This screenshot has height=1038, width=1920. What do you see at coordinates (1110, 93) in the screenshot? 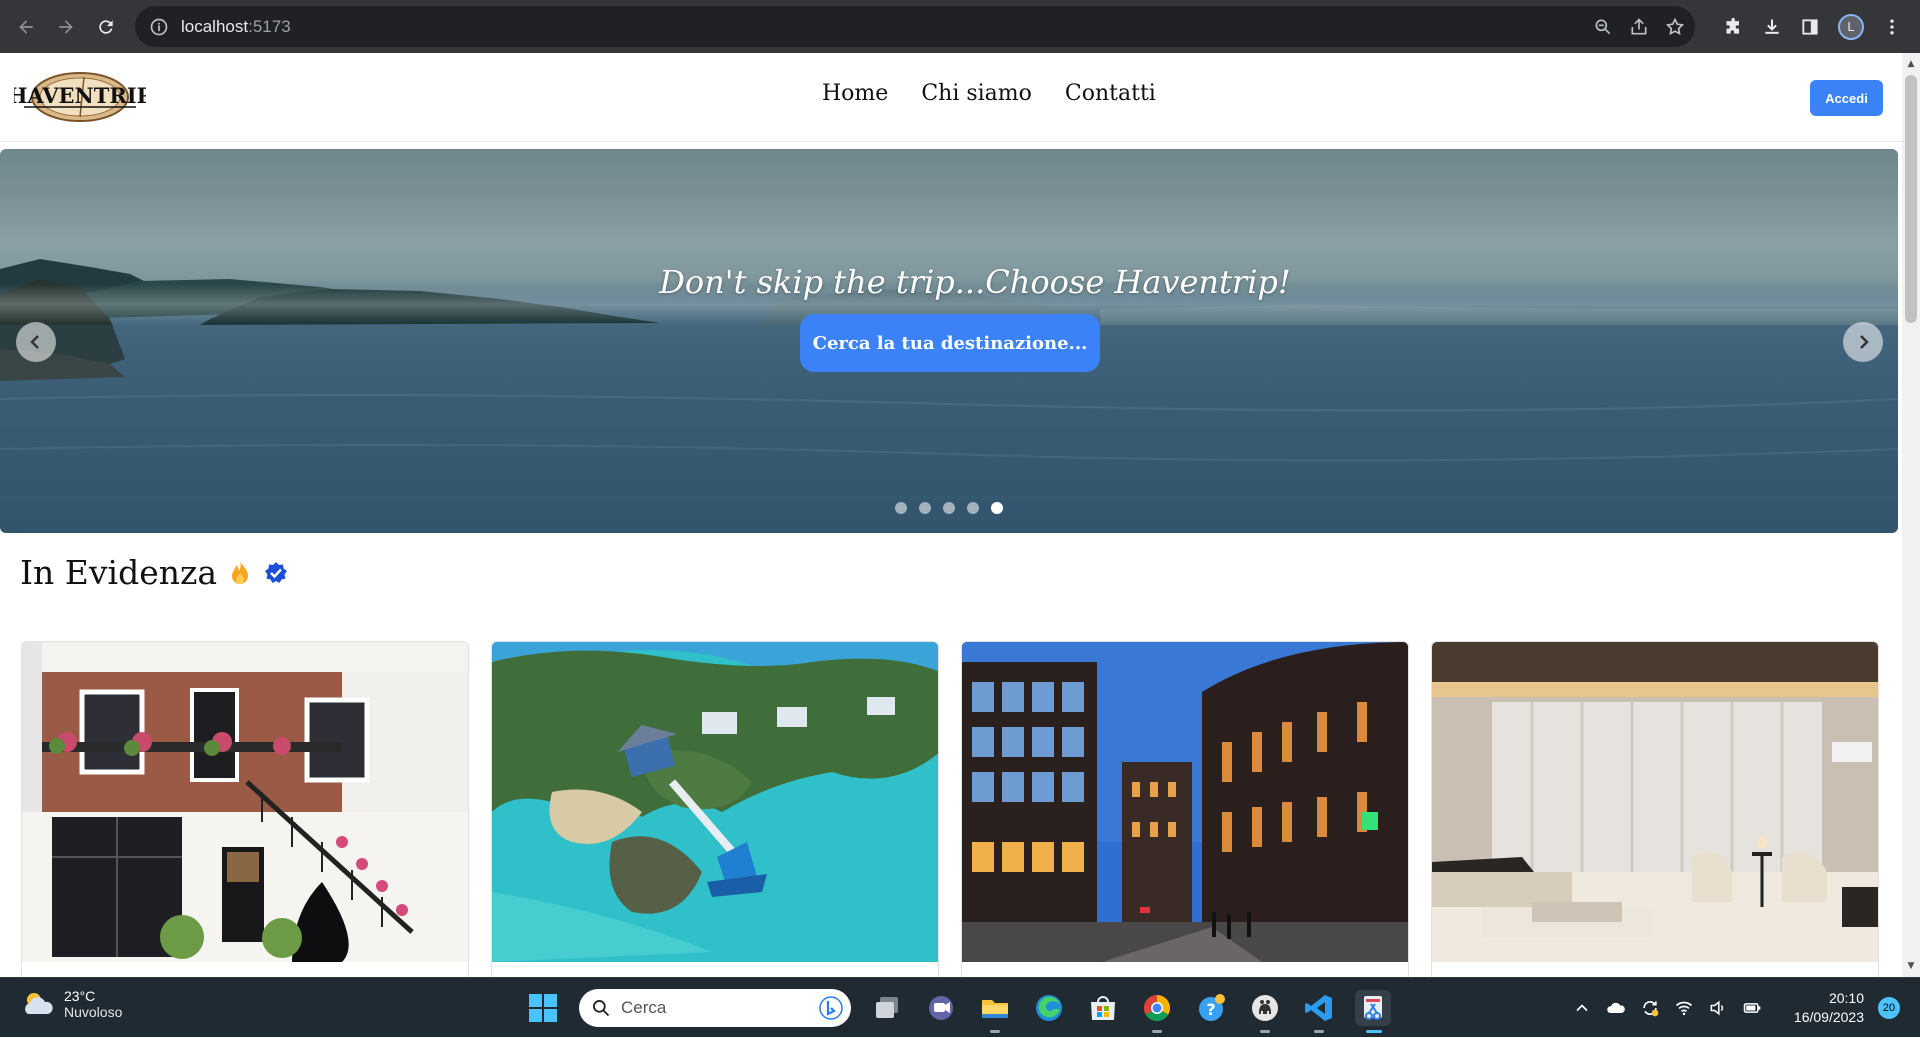
I see `nav-contact-link: Contatti` at bounding box center [1110, 93].